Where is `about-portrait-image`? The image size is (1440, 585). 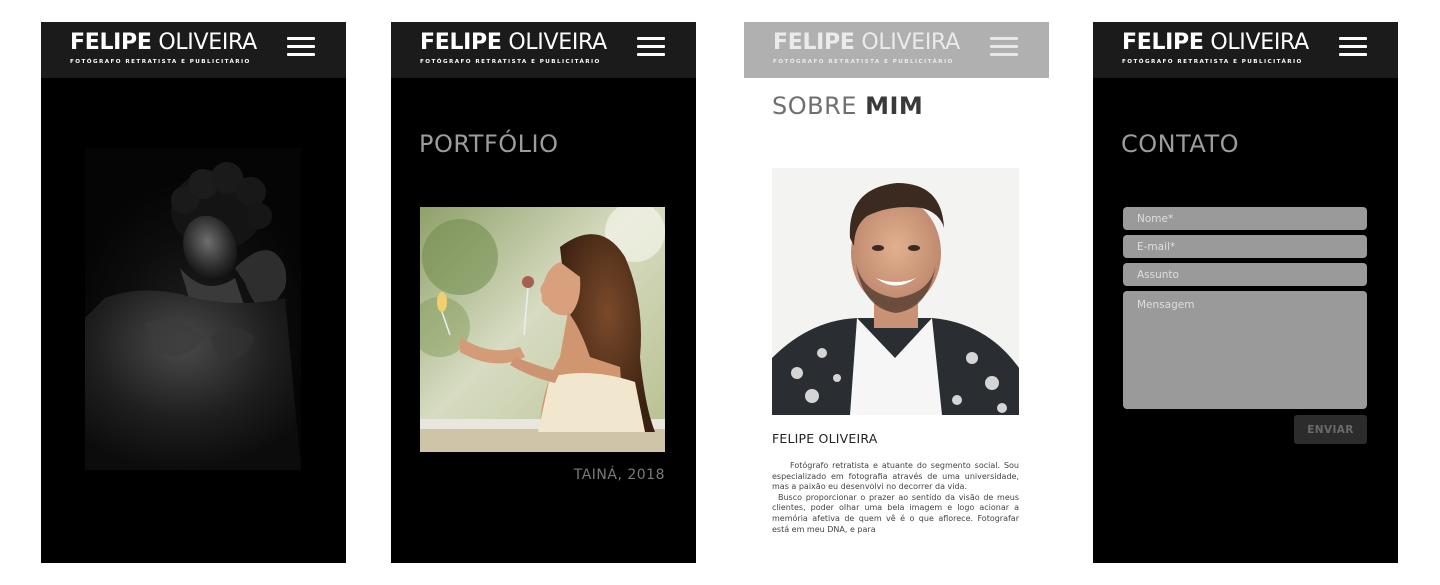 about-portrait-image is located at coordinates (895, 291).